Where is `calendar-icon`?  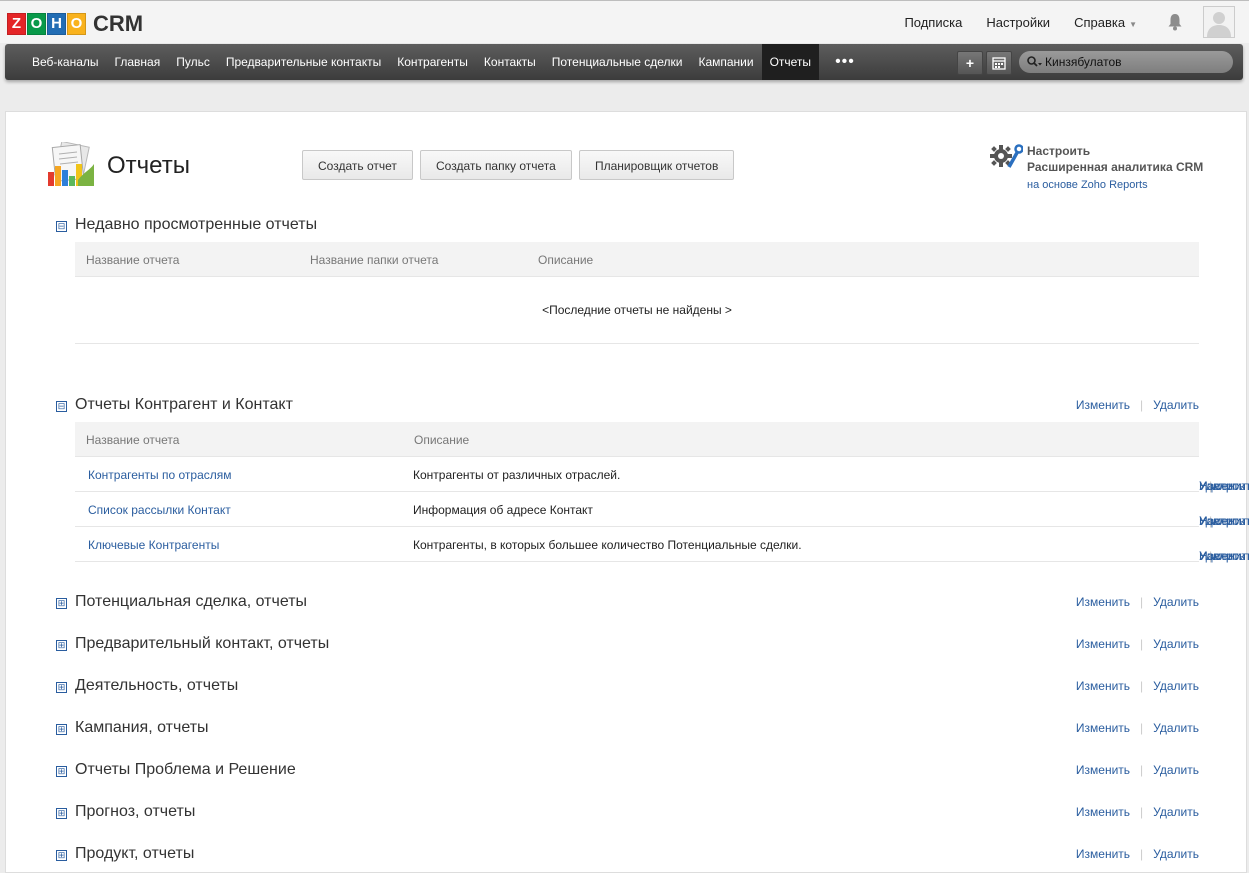 calendar-icon is located at coordinates (999, 63).